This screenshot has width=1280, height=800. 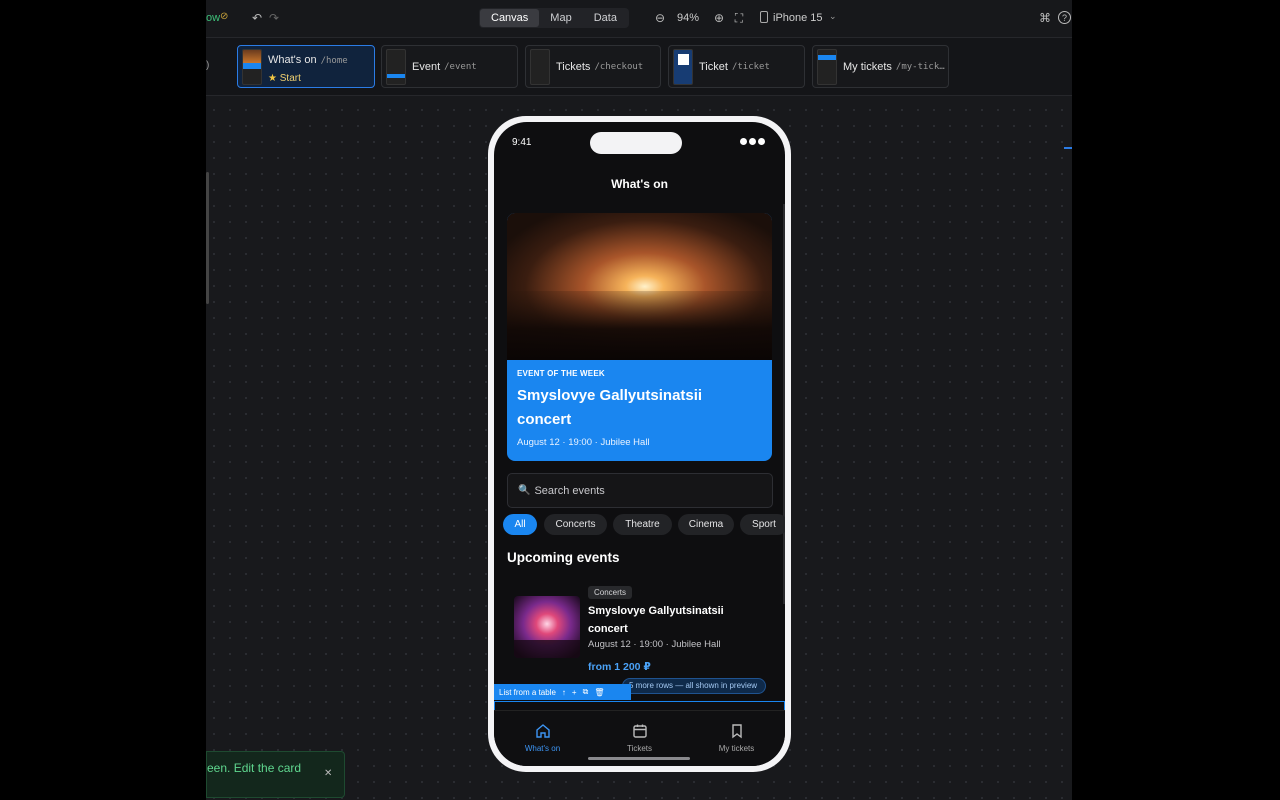 What do you see at coordinates (586, 692) in the screenshot?
I see `duplicate-icon: ⧉` at bounding box center [586, 692].